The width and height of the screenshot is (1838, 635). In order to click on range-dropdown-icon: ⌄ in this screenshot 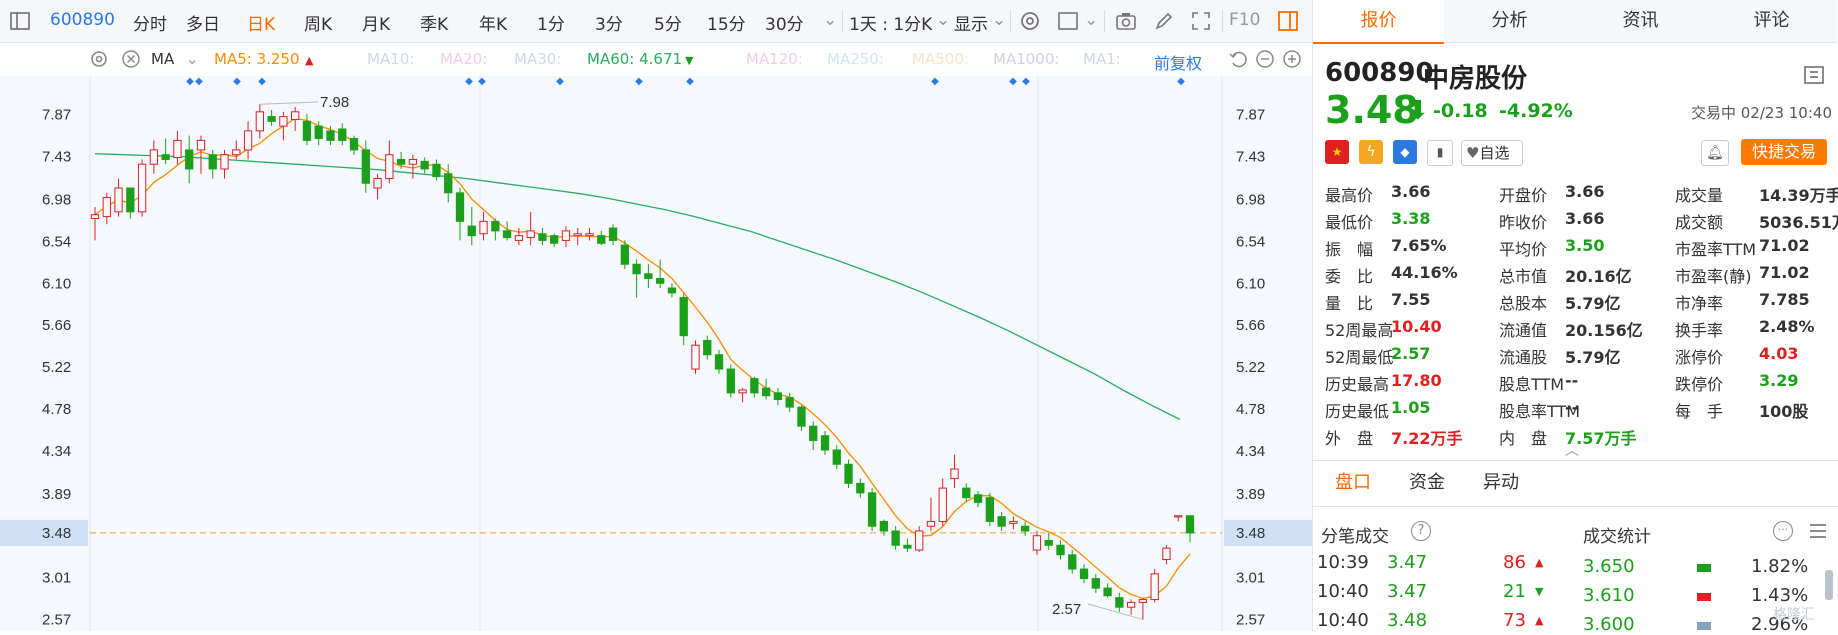, I will do `click(943, 20)`.